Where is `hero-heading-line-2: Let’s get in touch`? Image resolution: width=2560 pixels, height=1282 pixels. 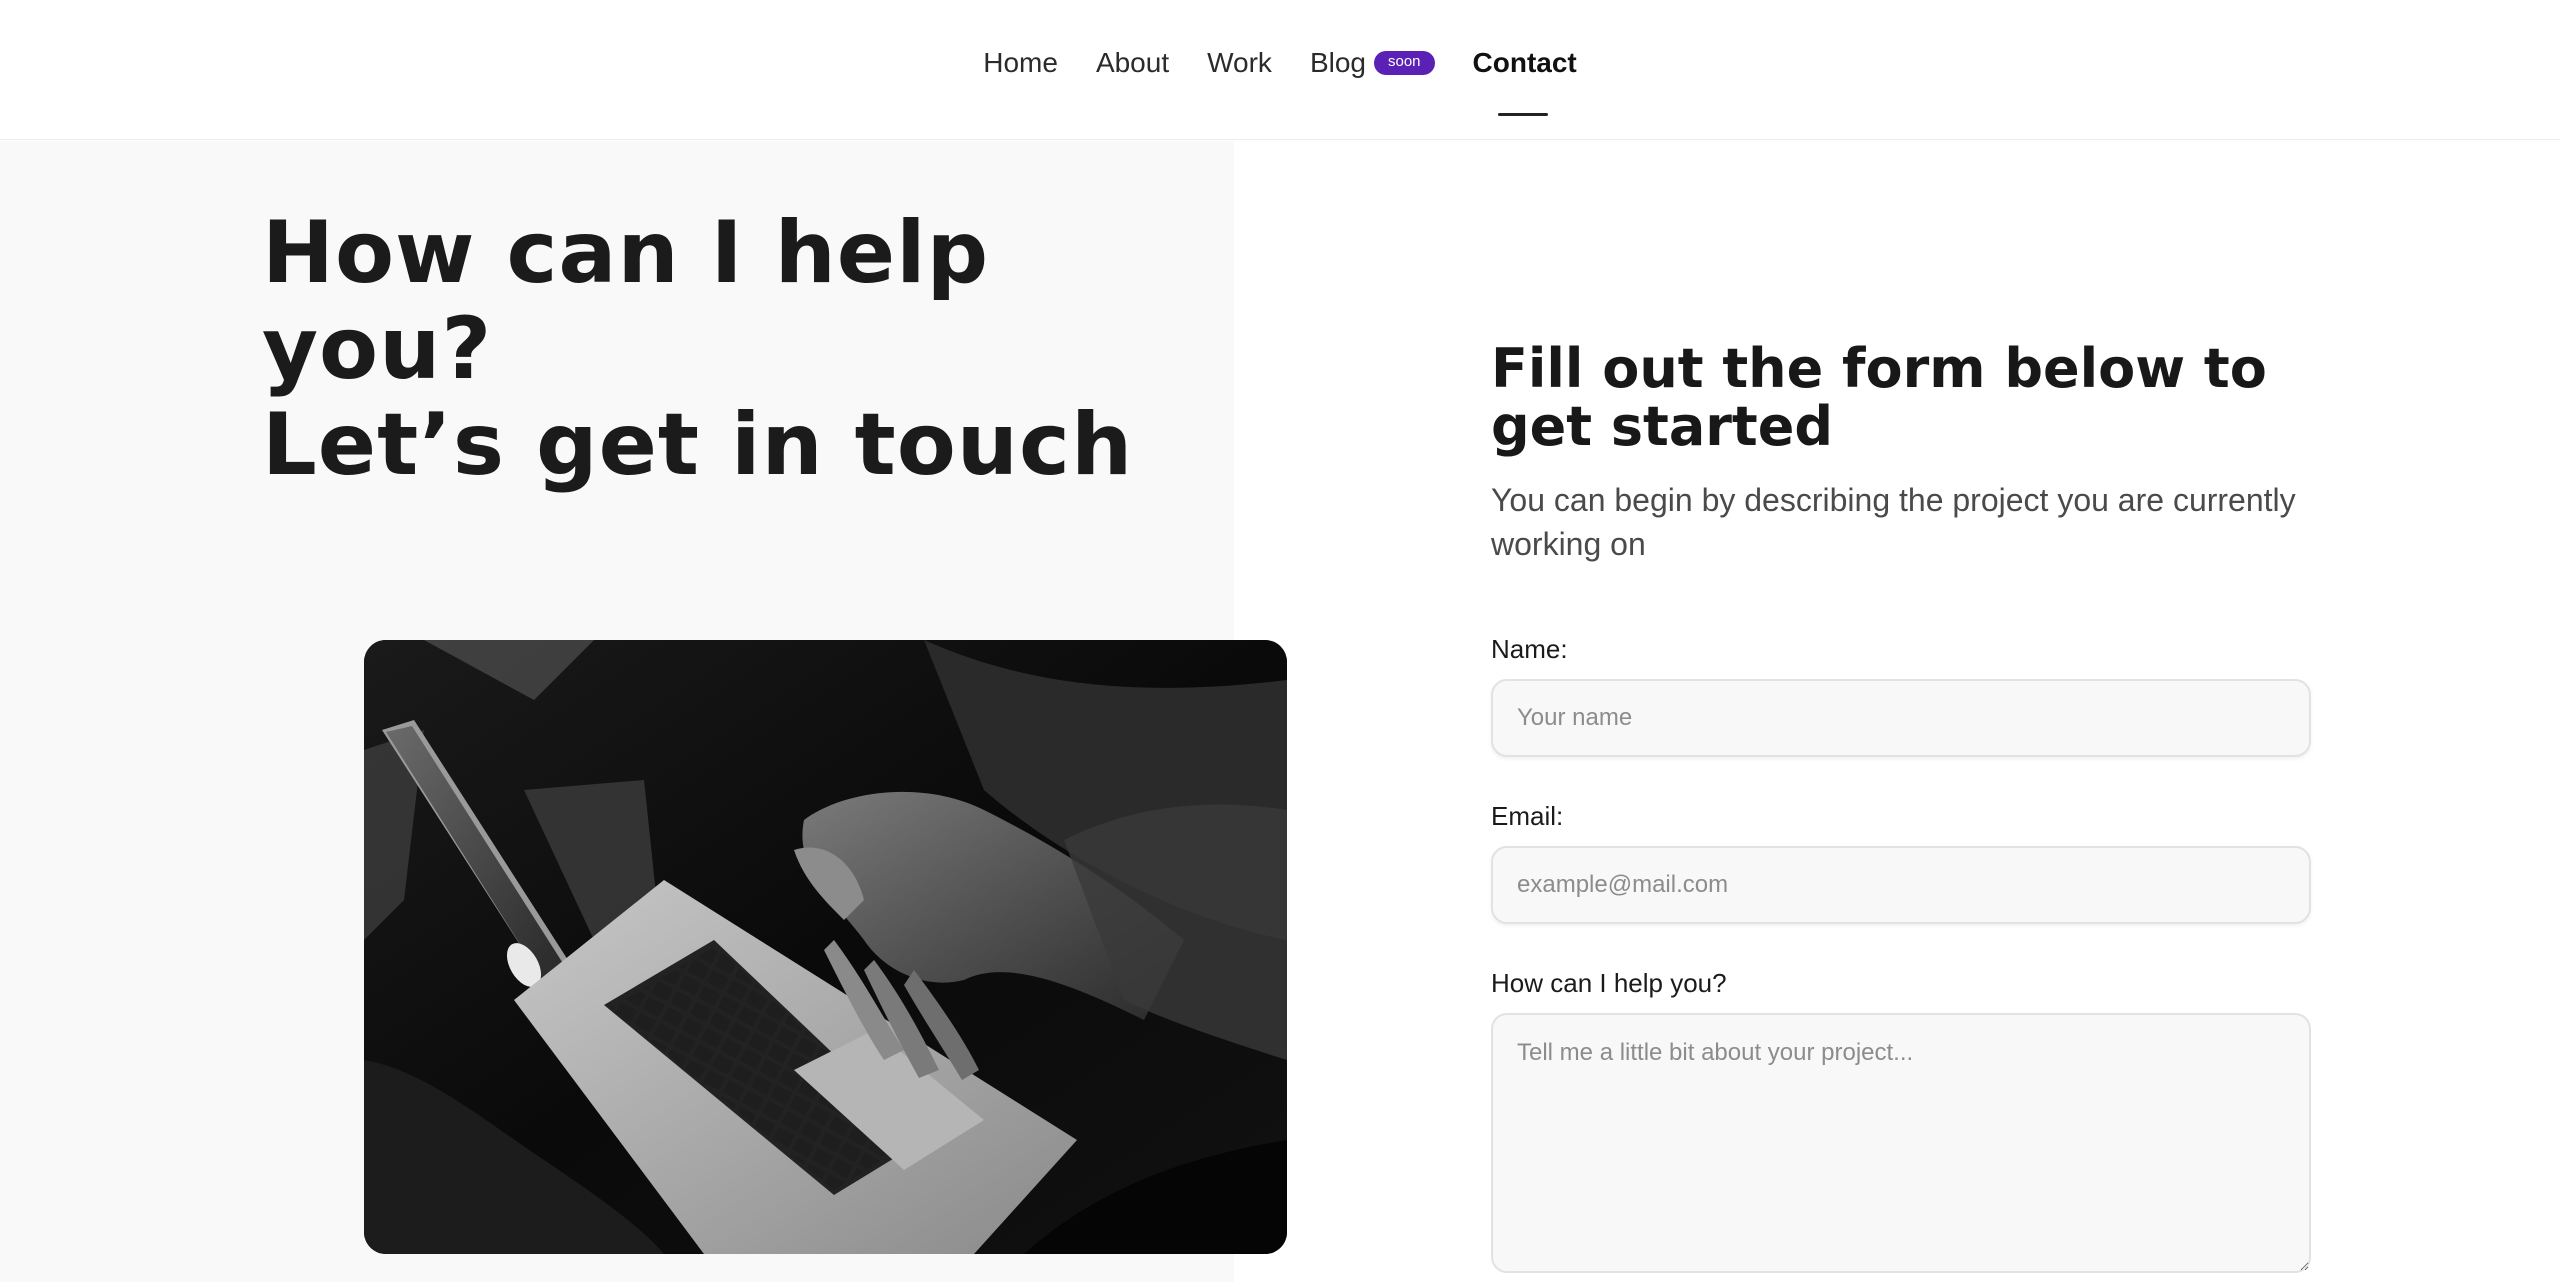 hero-heading-line-2: Let’s get in touch is located at coordinates (698, 445).